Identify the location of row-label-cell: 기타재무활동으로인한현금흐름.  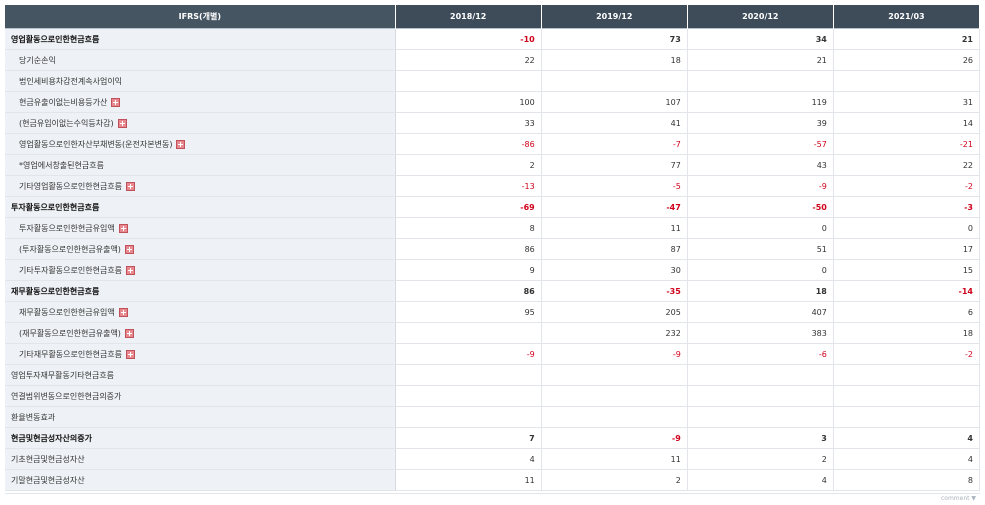
(200, 354).